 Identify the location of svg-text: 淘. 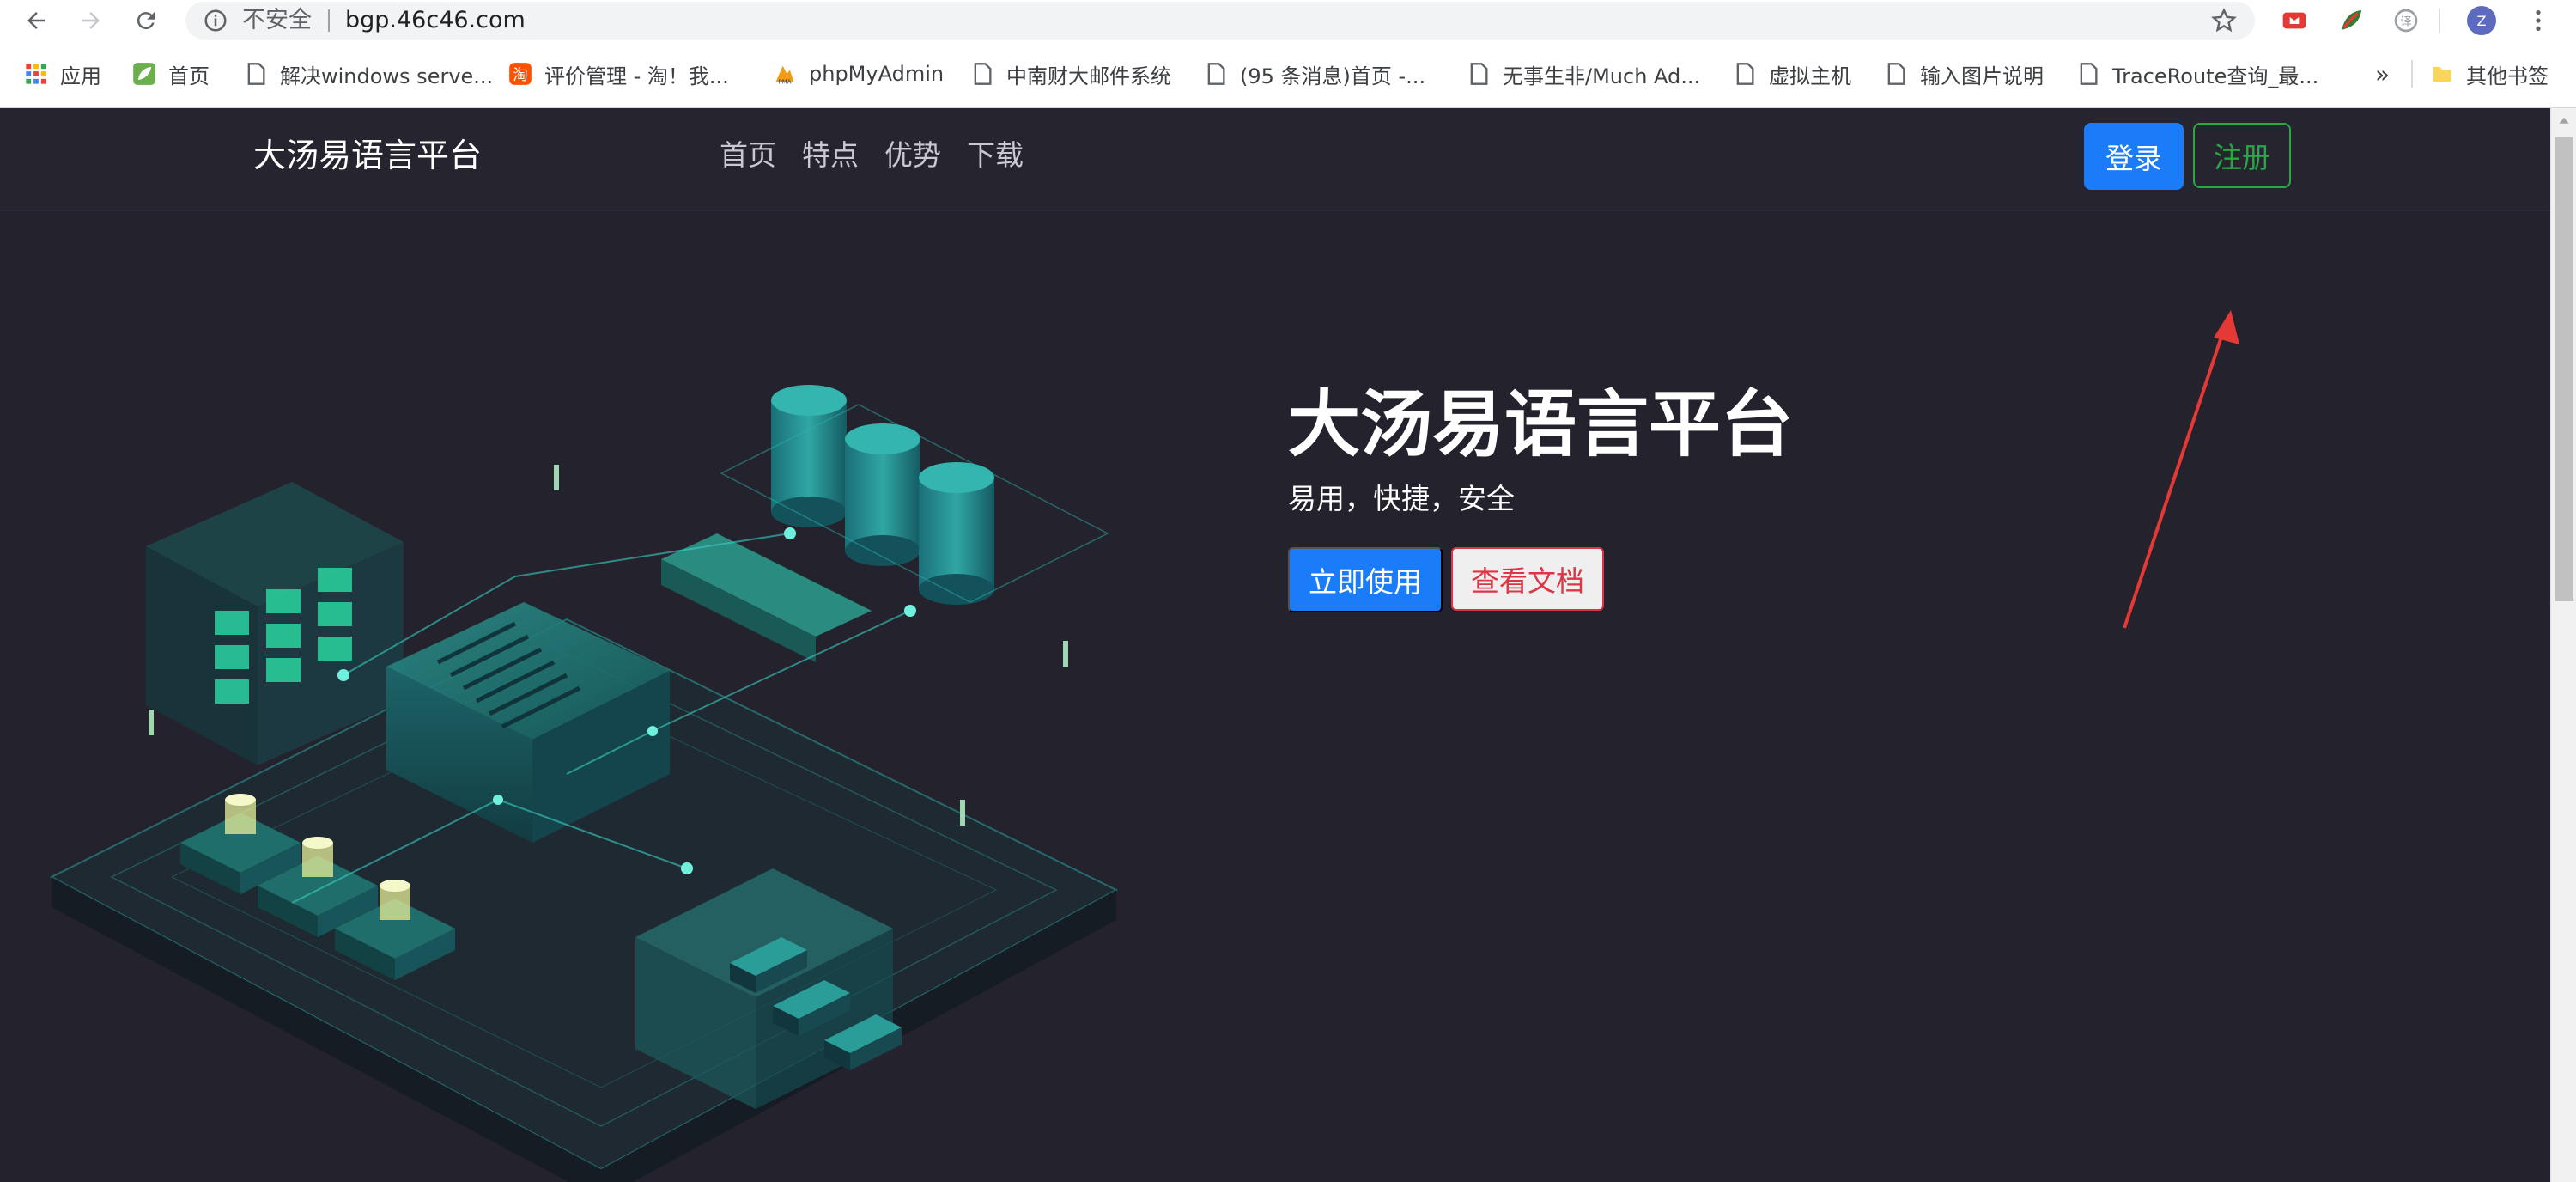
(521, 75).